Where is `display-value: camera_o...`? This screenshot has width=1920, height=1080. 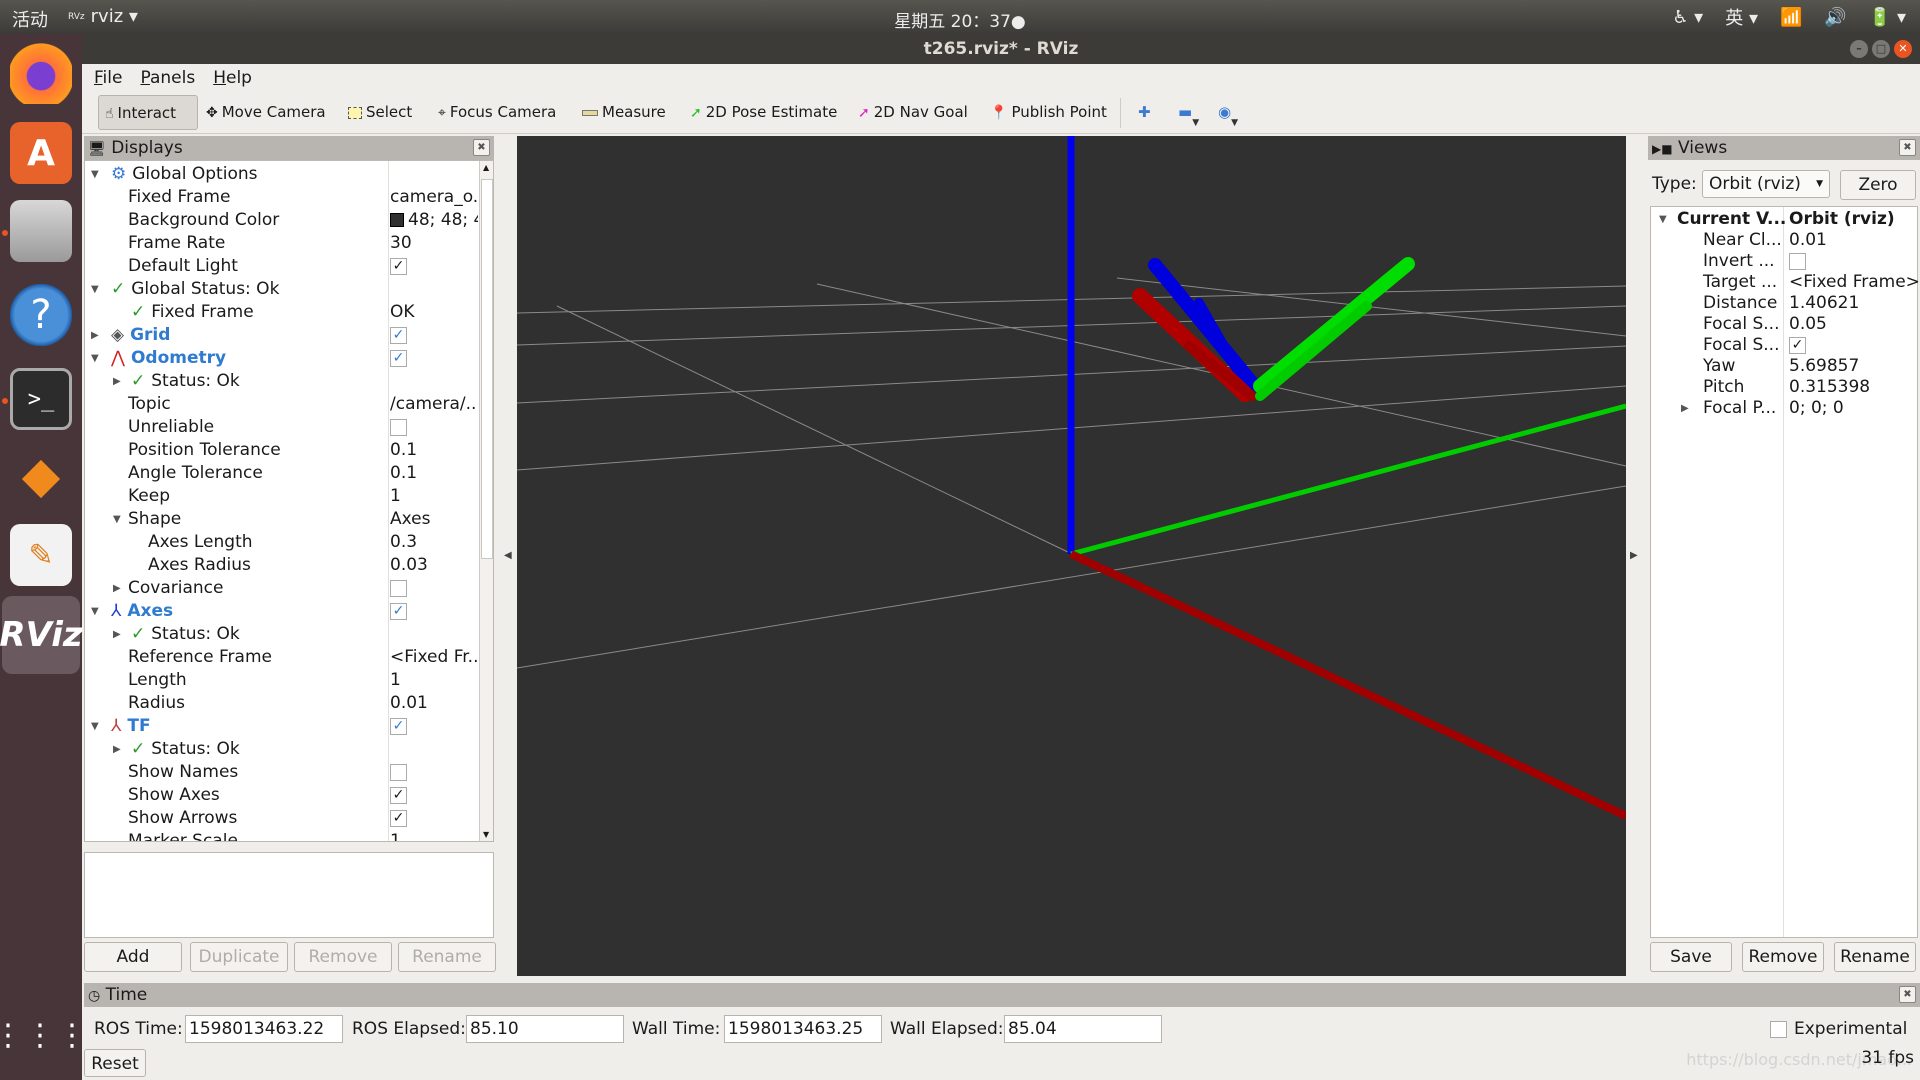
display-value: camera_o... is located at coordinates (434, 197).